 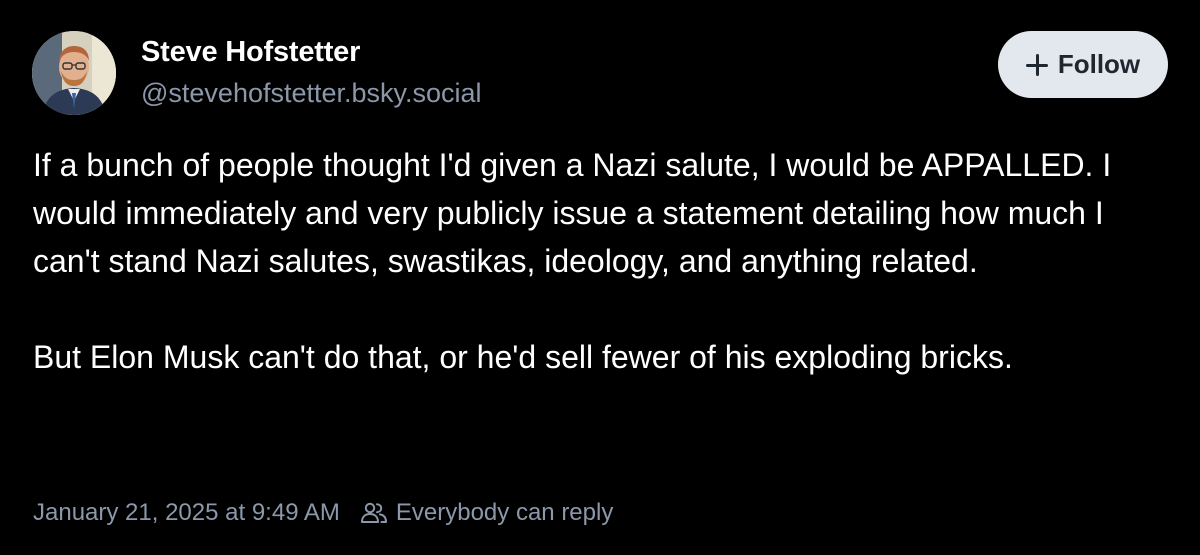 I want to click on follow-button: Follow, so click(x=1083, y=64).